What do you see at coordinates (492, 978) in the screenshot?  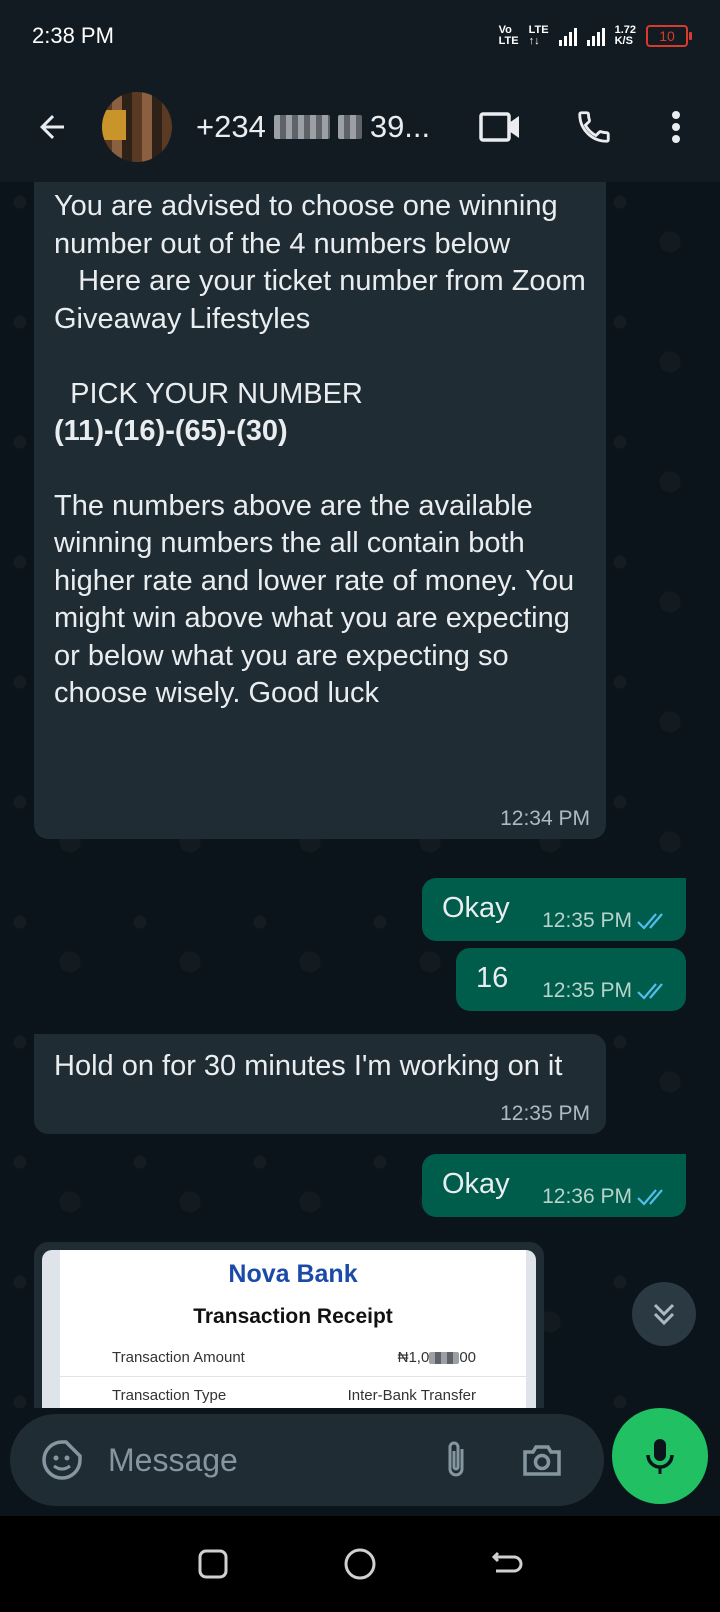 I see `message-text: 16` at bounding box center [492, 978].